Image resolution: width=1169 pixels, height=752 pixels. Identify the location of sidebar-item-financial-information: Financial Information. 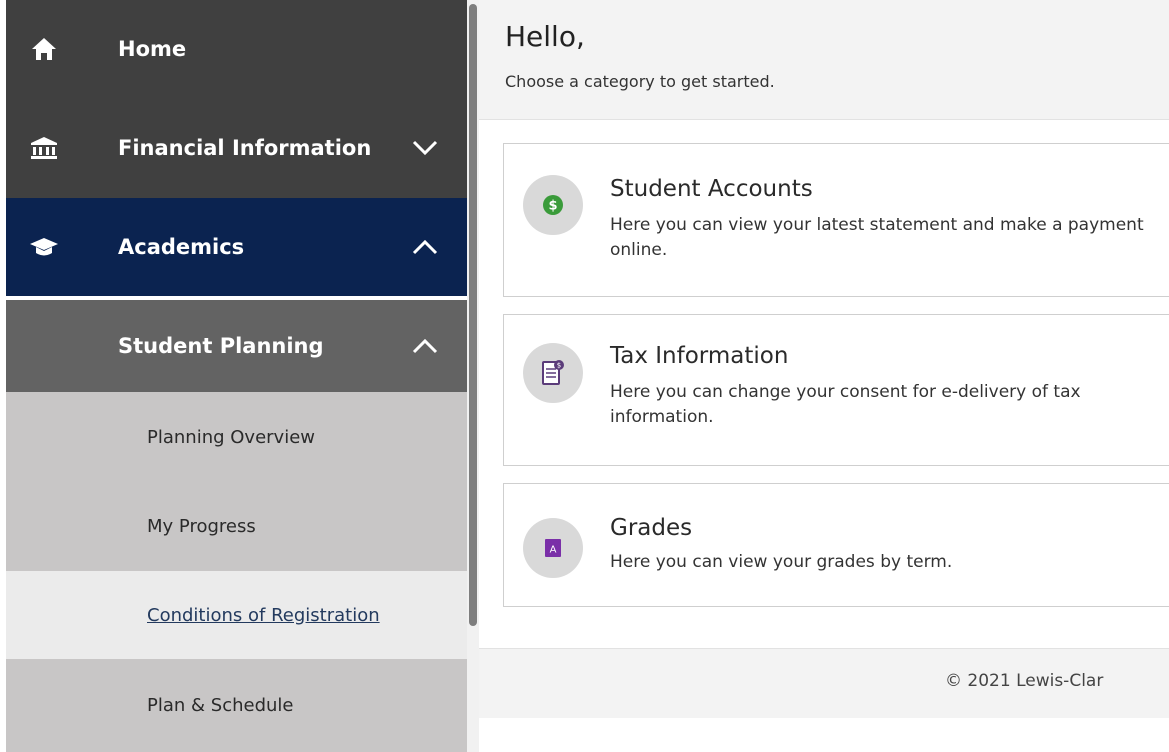
(236, 147).